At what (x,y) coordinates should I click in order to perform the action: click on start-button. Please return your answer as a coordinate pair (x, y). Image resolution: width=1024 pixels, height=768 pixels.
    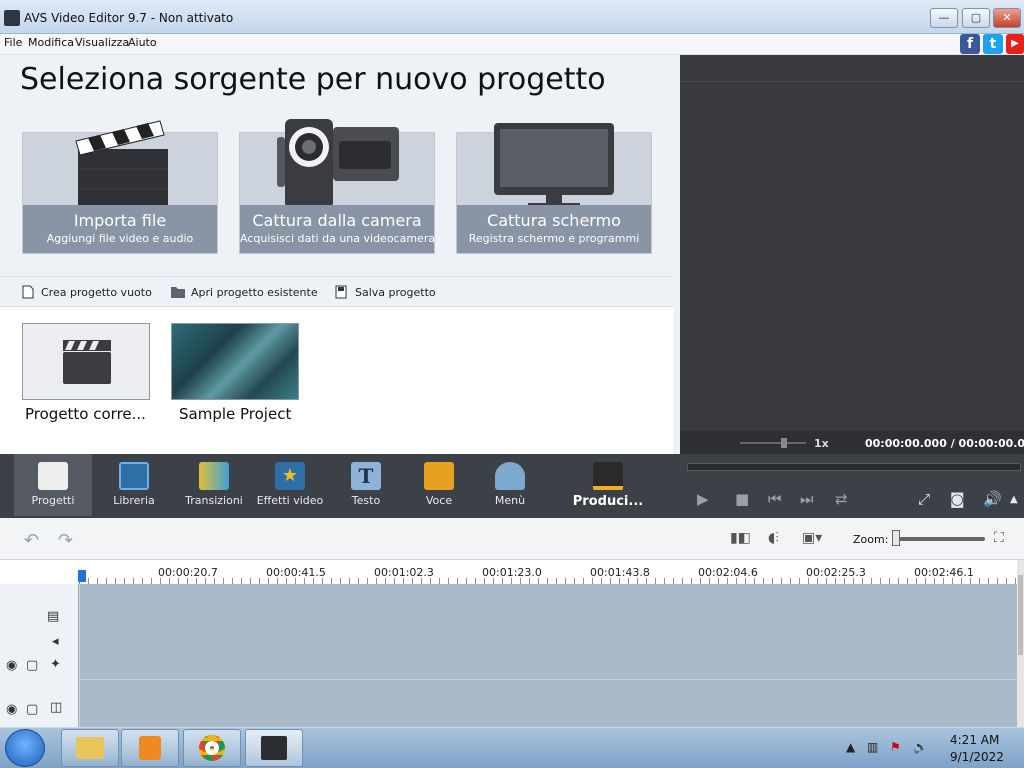
    Looking at the image, I should click on (25, 748).